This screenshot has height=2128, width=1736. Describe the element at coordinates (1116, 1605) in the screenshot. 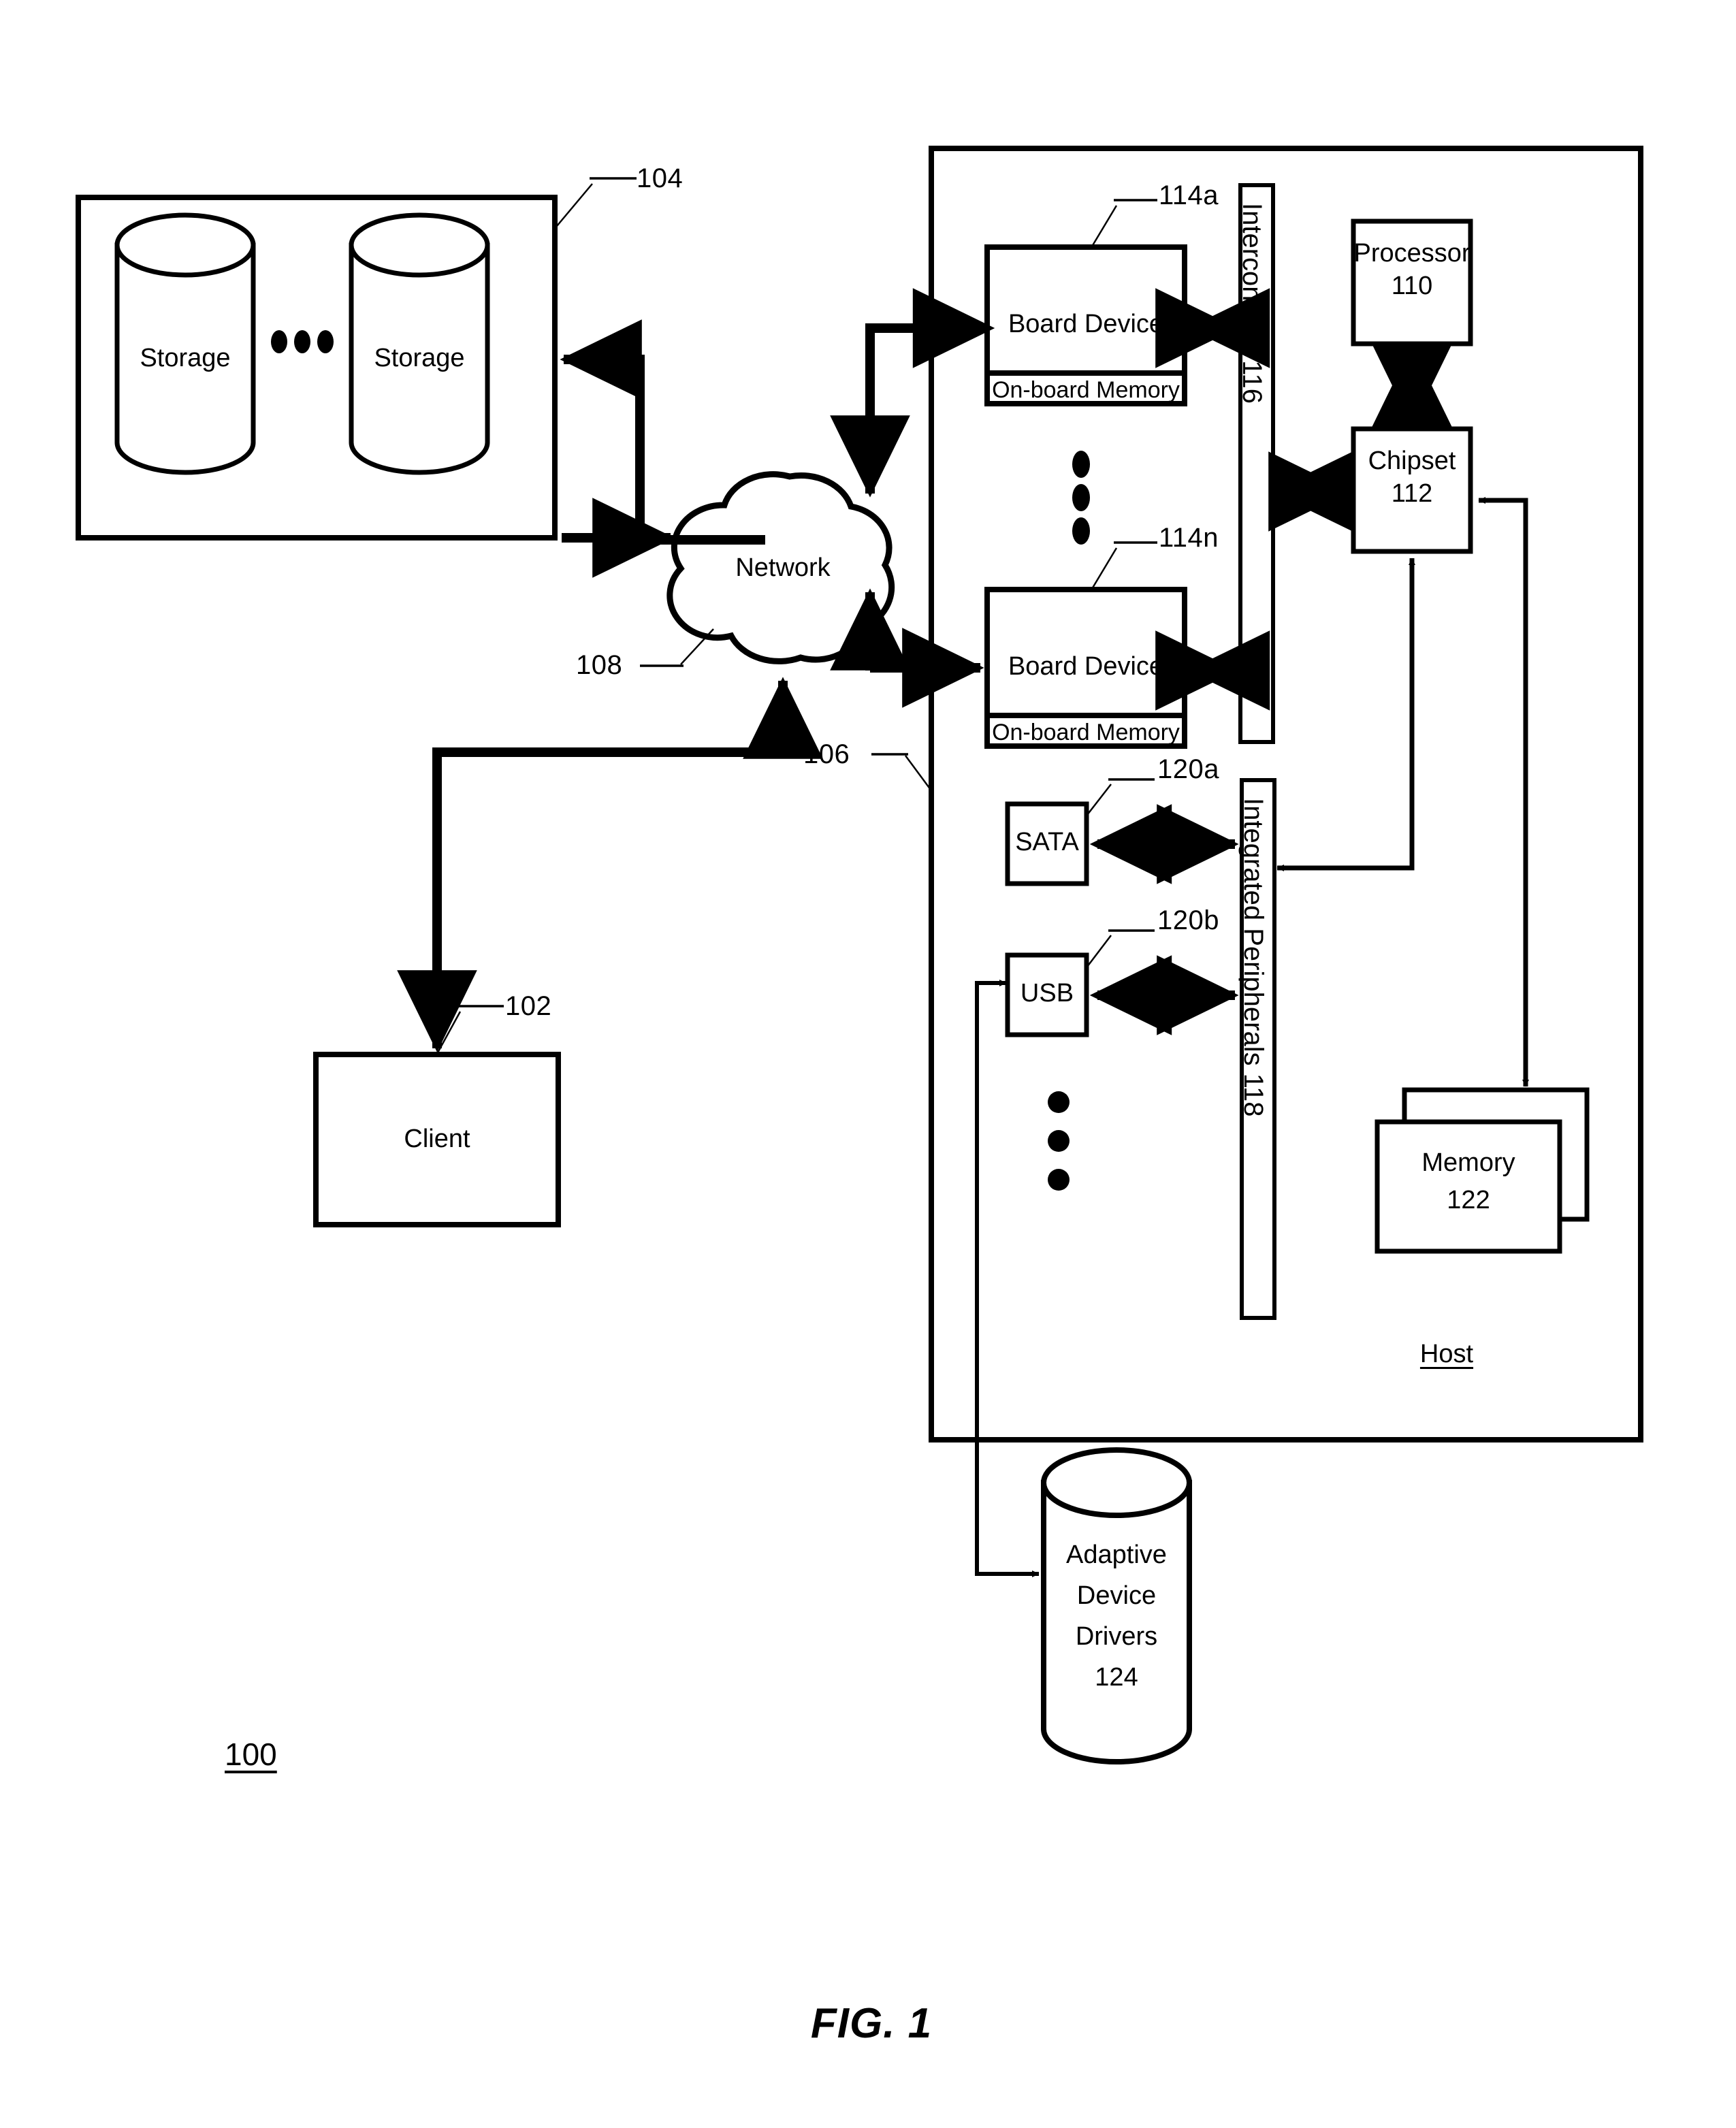

I see `adaptive-device-drivers-cylinder` at that location.